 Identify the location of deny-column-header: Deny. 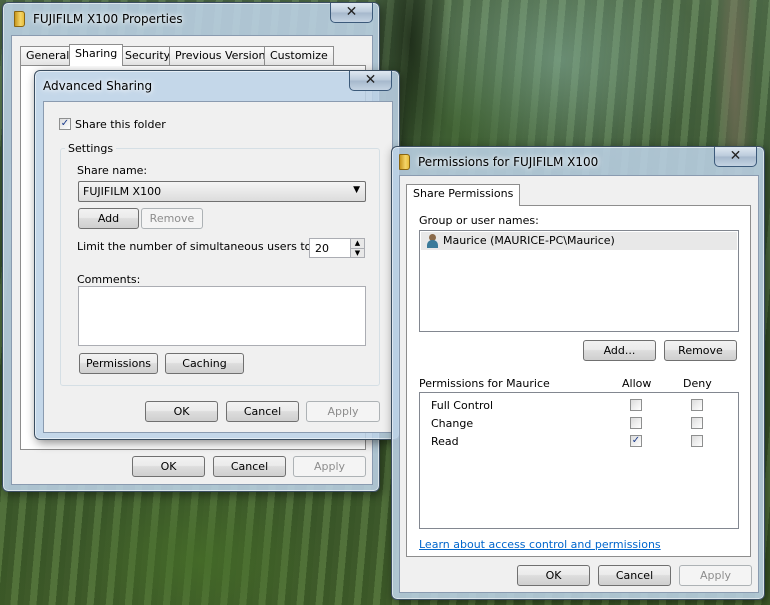
(697, 383).